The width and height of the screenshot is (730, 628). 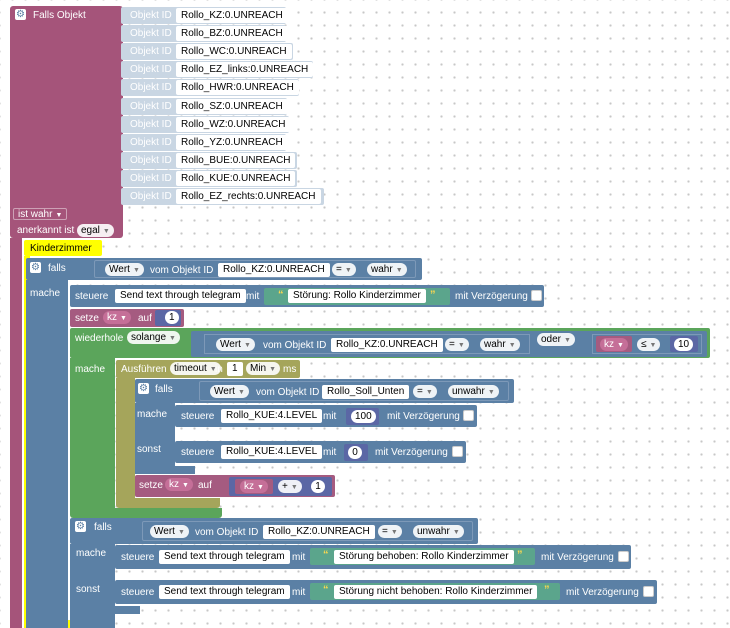 I want to click on if1-op-dropdown: = ▼, so click(x=344, y=269).